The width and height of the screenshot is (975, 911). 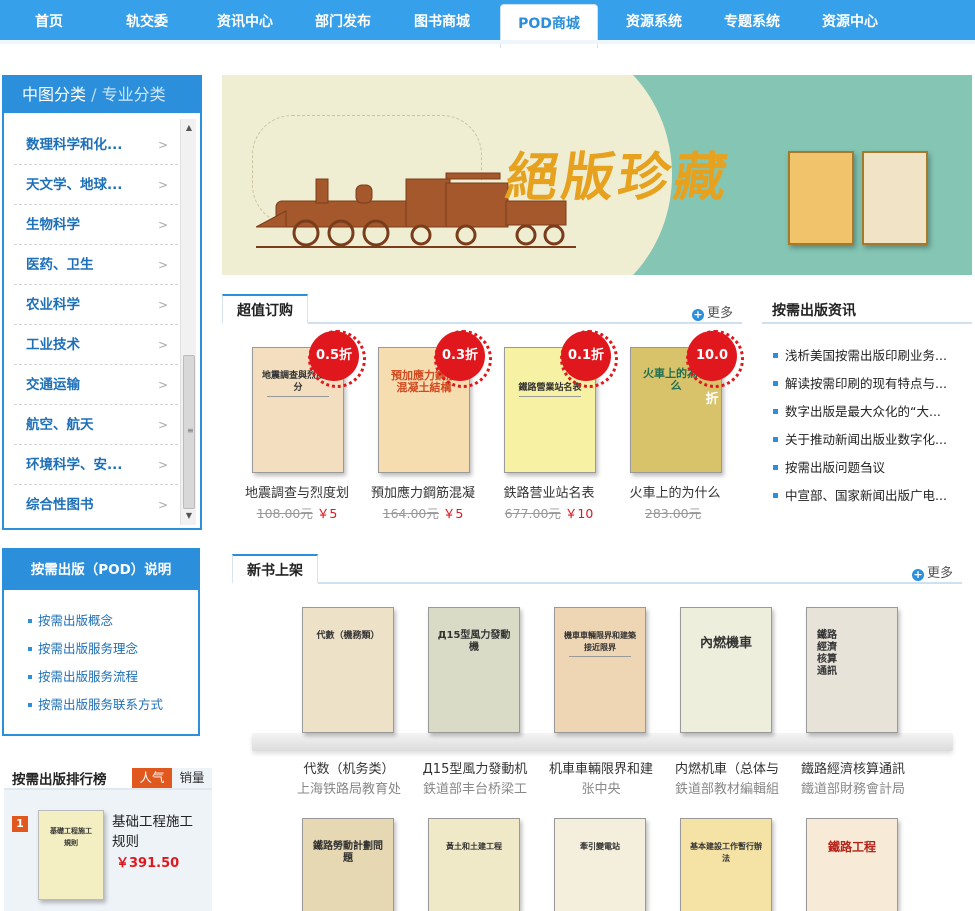 What do you see at coordinates (284, 513) in the screenshot?
I see `old-price: 108.00元` at bounding box center [284, 513].